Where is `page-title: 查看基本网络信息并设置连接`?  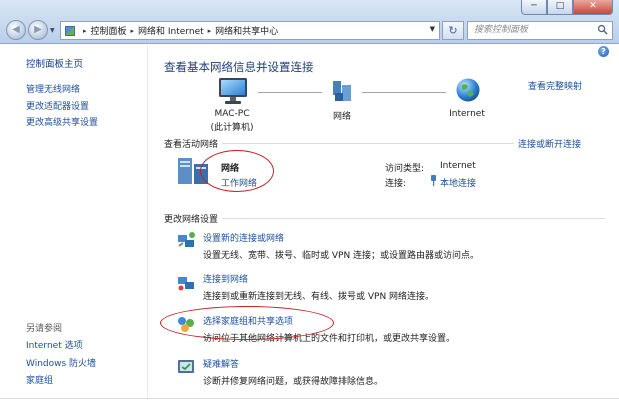
page-title: 查看基本网络信息并设置连接 is located at coordinates (239, 67).